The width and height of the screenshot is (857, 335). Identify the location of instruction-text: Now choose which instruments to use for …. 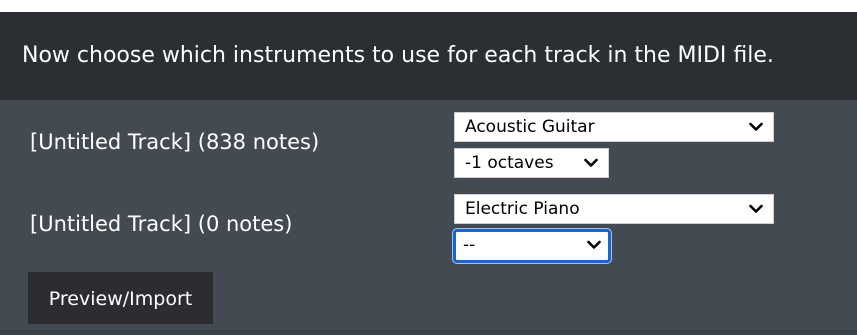
(398, 55).